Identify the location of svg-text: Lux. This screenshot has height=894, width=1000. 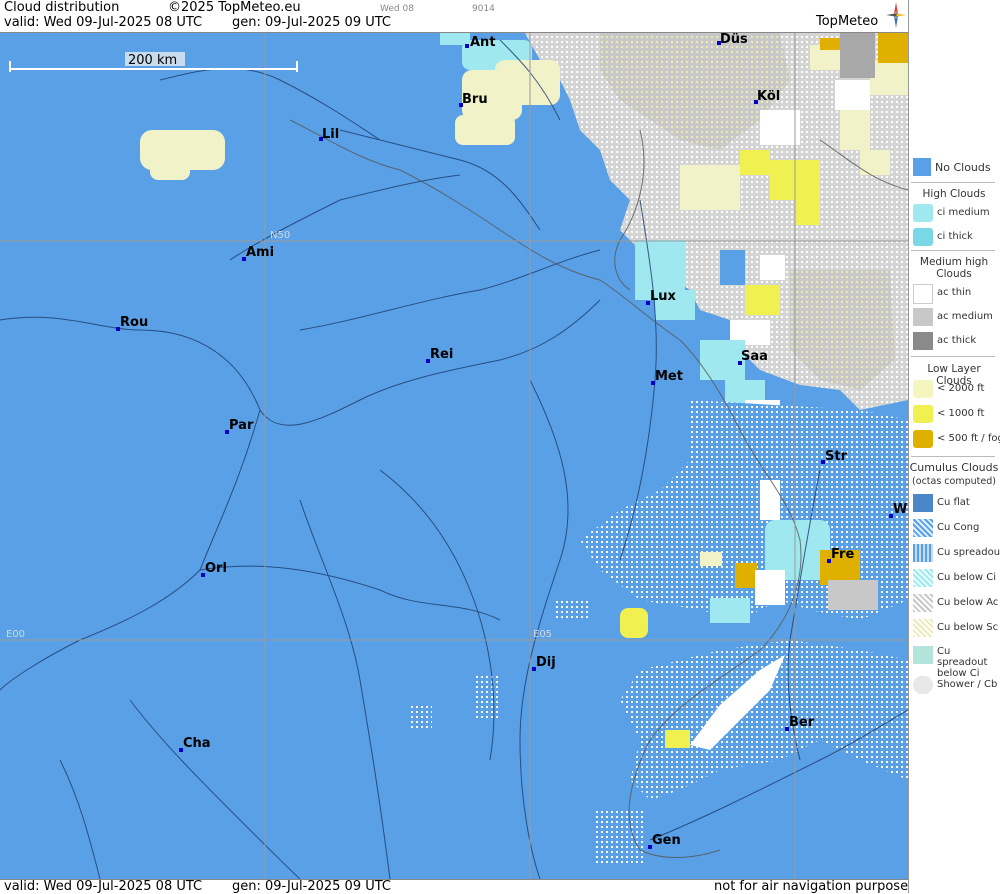
(663, 296).